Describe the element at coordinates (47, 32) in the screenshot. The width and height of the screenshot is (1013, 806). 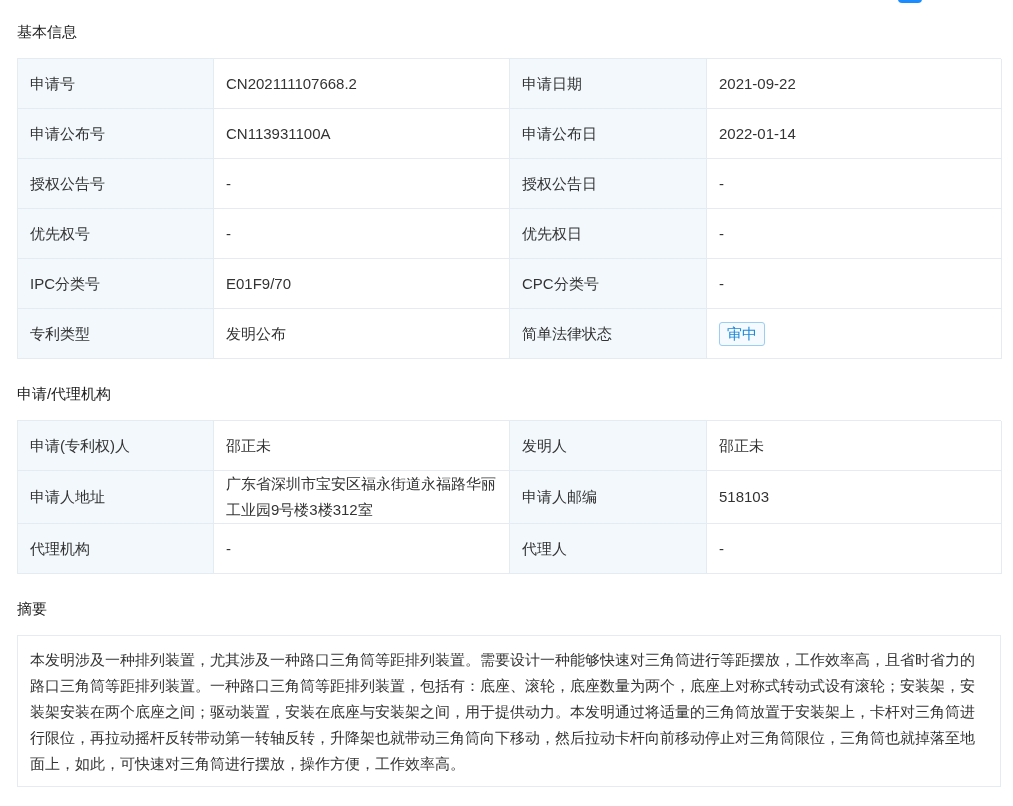
I see `section-title: 基本信息` at that location.